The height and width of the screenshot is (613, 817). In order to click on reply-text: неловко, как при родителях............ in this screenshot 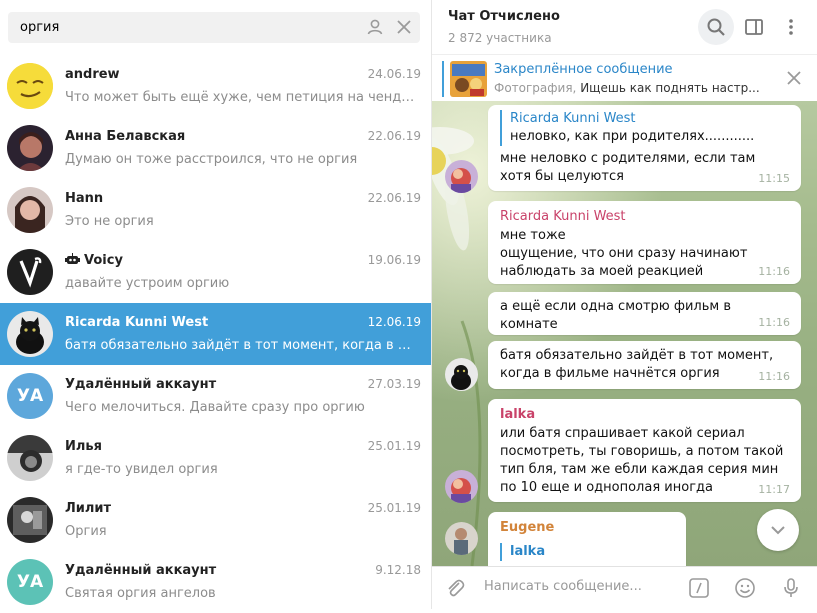, I will do `click(632, 136)`.